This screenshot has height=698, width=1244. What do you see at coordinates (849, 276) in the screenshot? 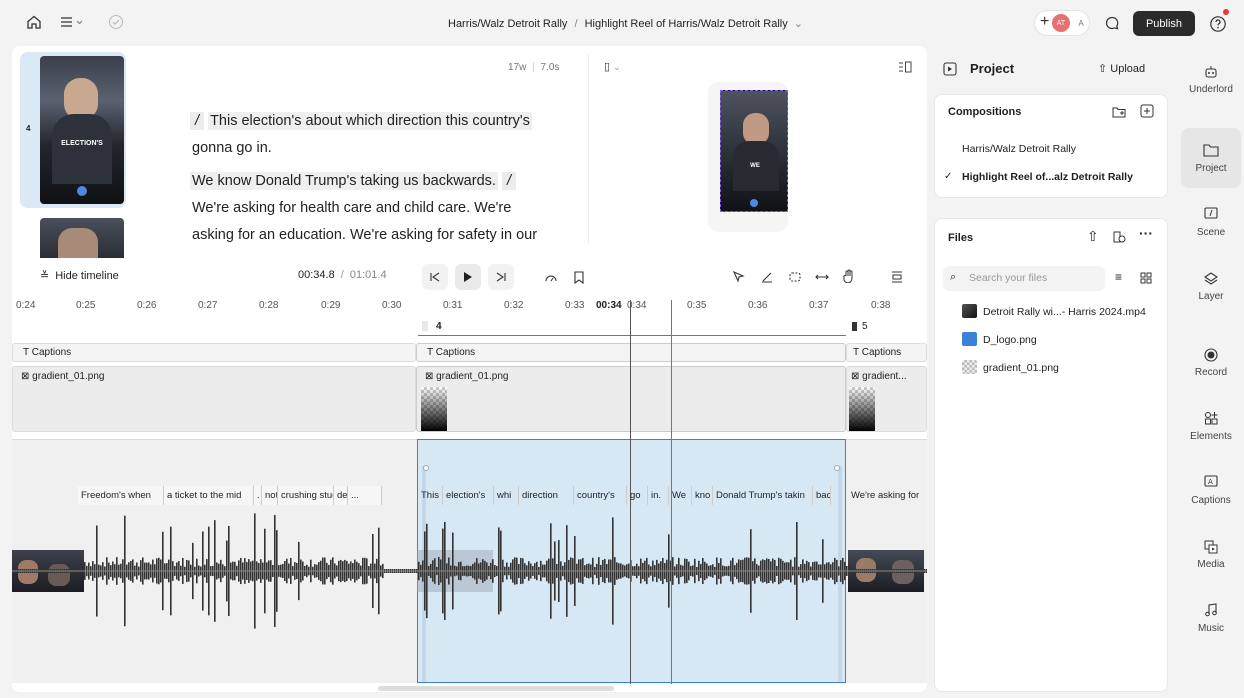
I see `hand-tool-icon` at bounding box center [849, 276].